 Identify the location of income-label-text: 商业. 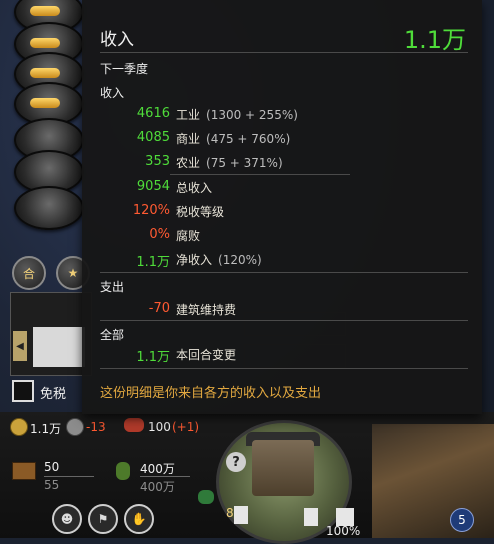
(188, 139).